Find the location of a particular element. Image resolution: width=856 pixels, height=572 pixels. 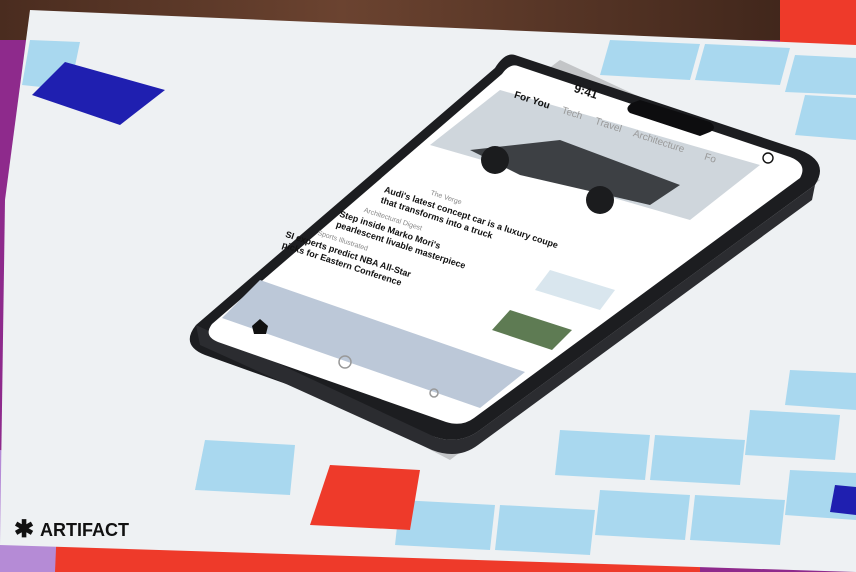

brand-name: ARTIFACT is located at coordinates (84, 530).